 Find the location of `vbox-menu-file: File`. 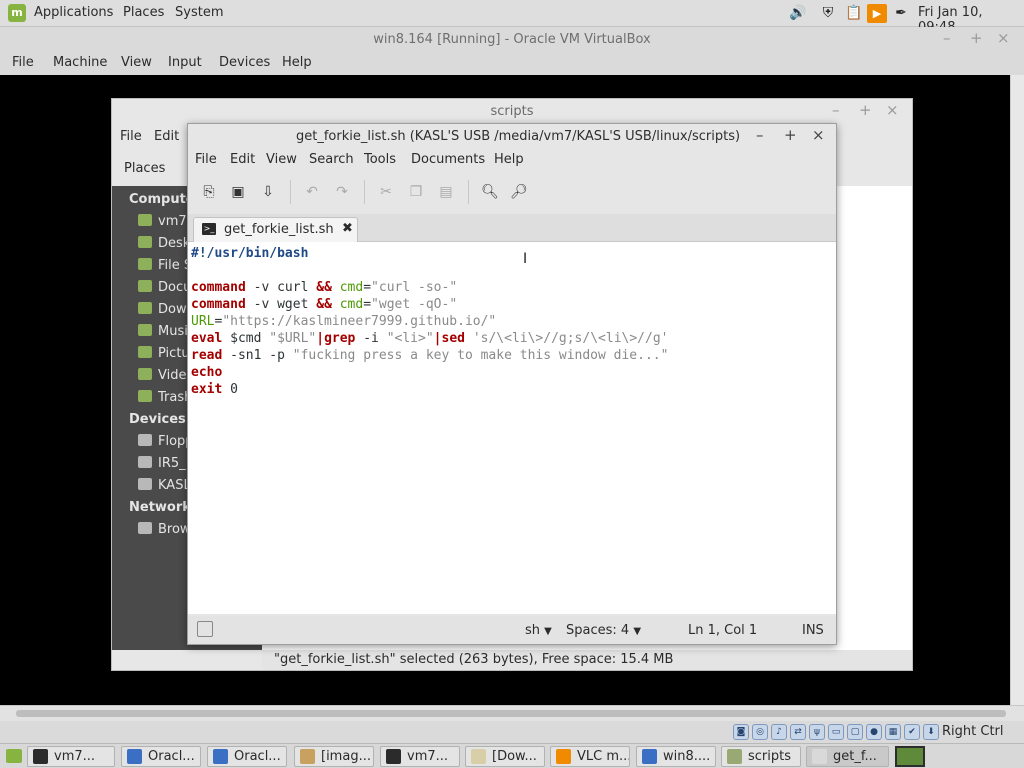

vbox-menu-file: File is located at coordinates (23, 62).